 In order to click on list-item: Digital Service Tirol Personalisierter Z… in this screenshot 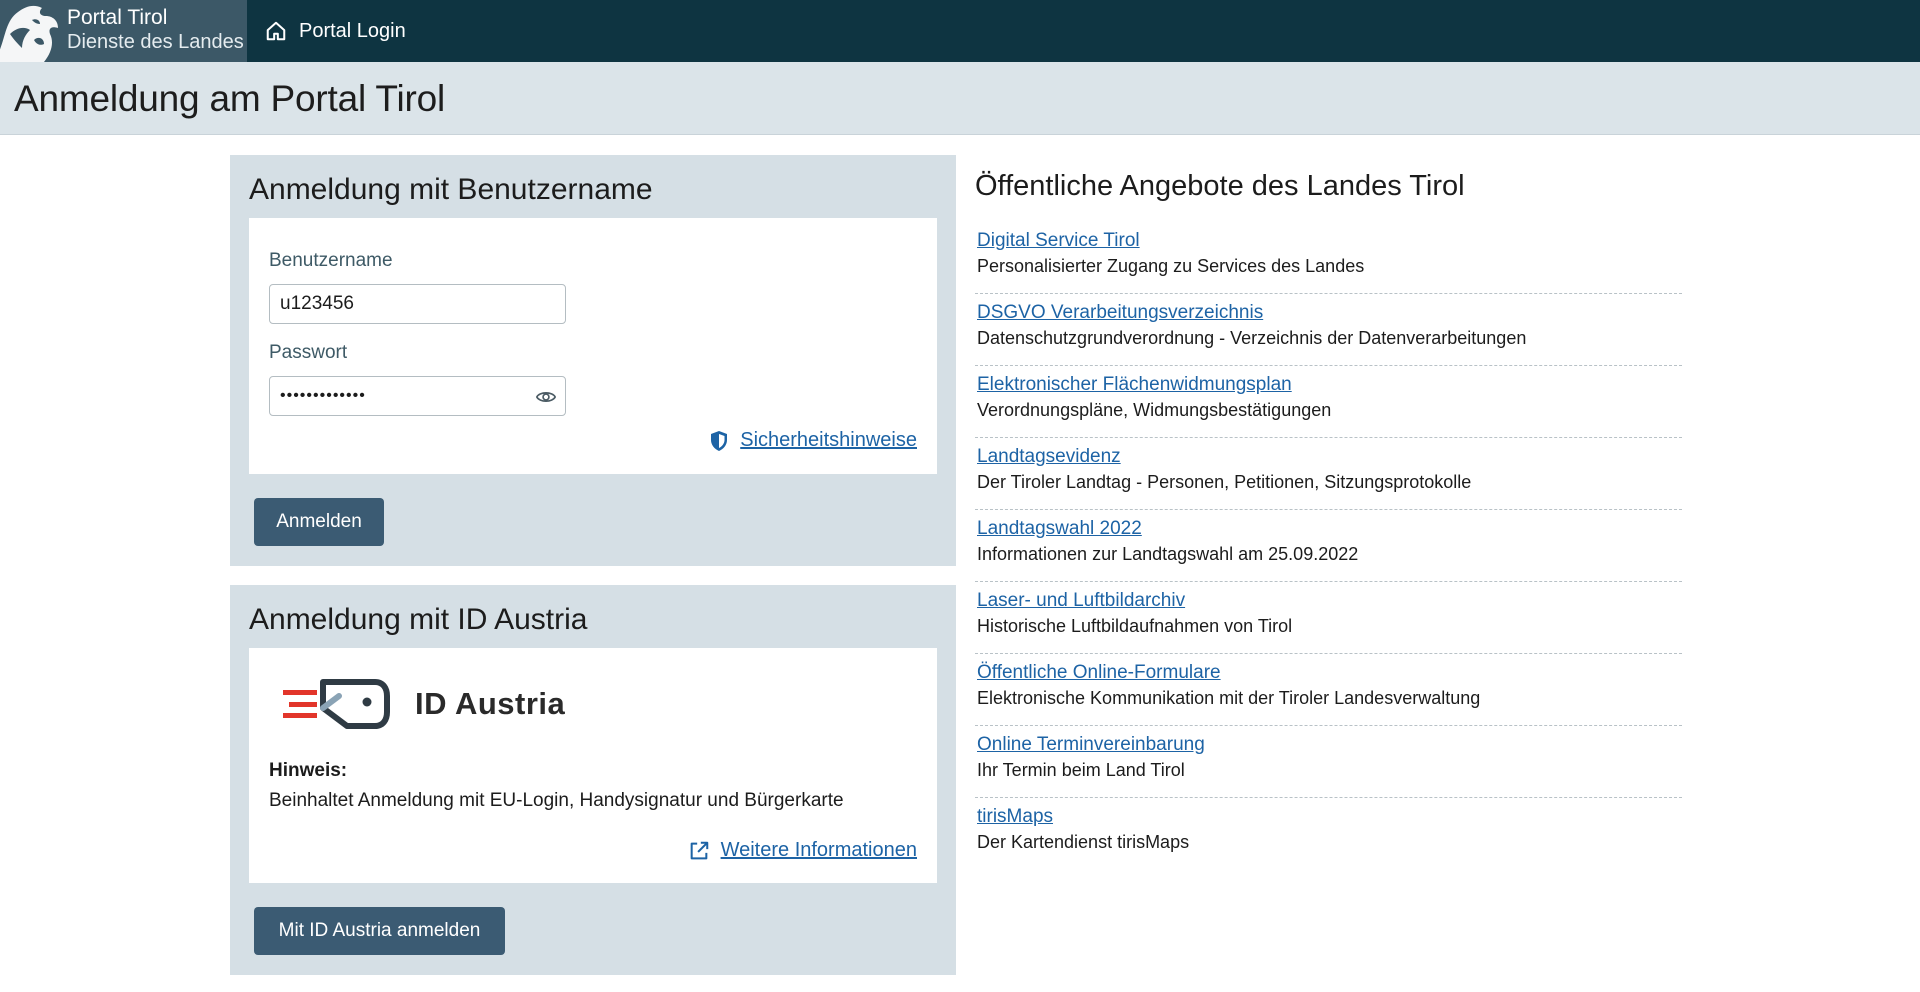, I will do `click(1328, 258)`.